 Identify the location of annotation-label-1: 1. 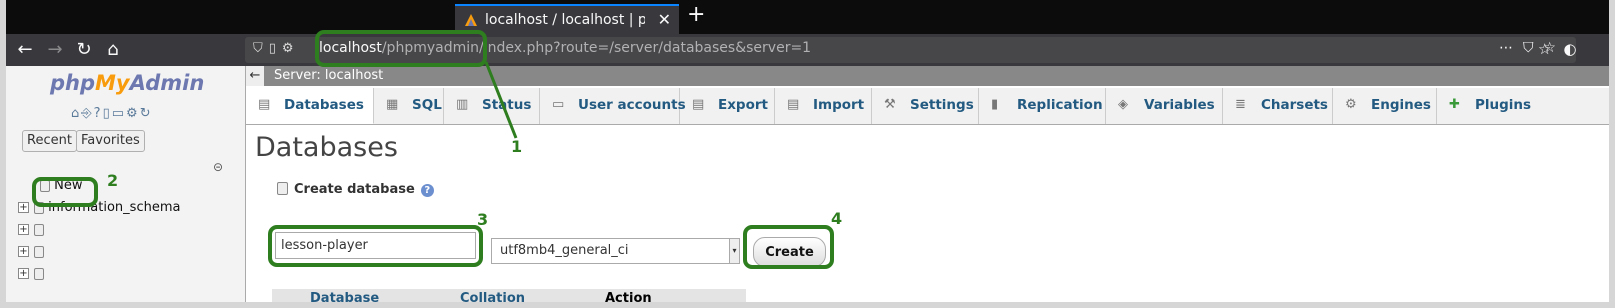
(517, 146).